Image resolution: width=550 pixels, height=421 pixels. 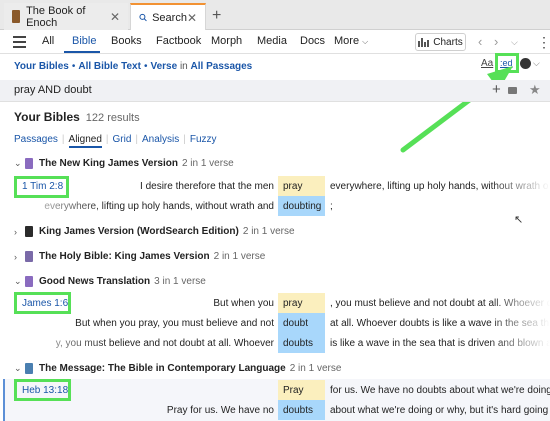 I want to click on tab-aligned: Aligned, so click(x=85, y=141).